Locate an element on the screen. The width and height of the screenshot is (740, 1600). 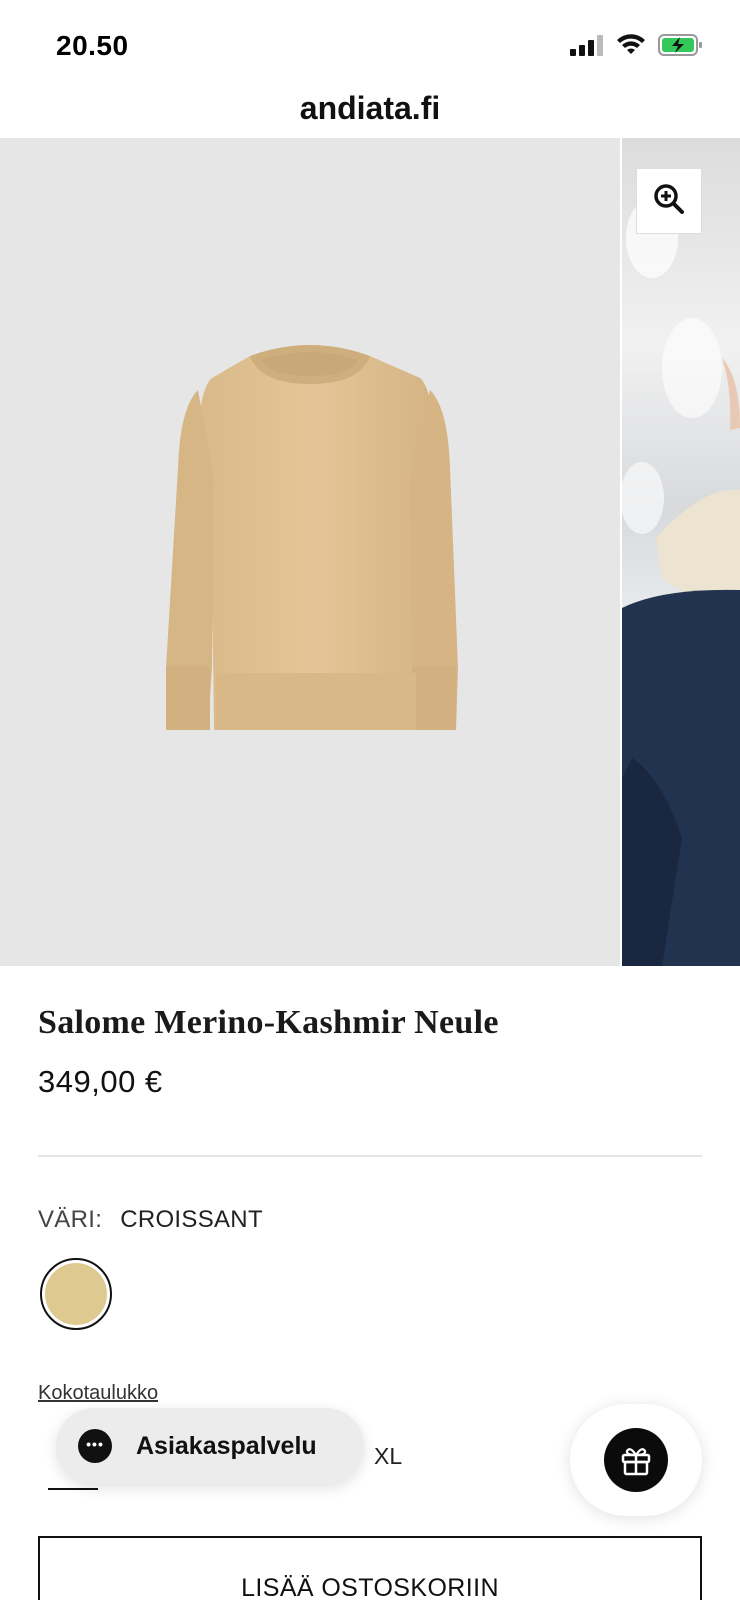
product-price: 349,00 € is located at coordinates (100, 1081).